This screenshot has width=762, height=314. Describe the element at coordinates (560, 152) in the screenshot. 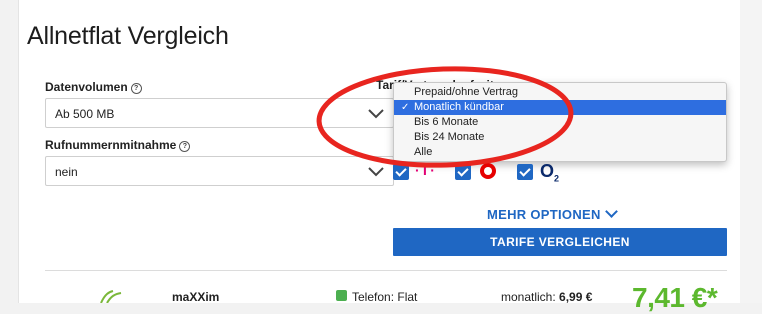

I see `dropdown-option: Alle` at that location.